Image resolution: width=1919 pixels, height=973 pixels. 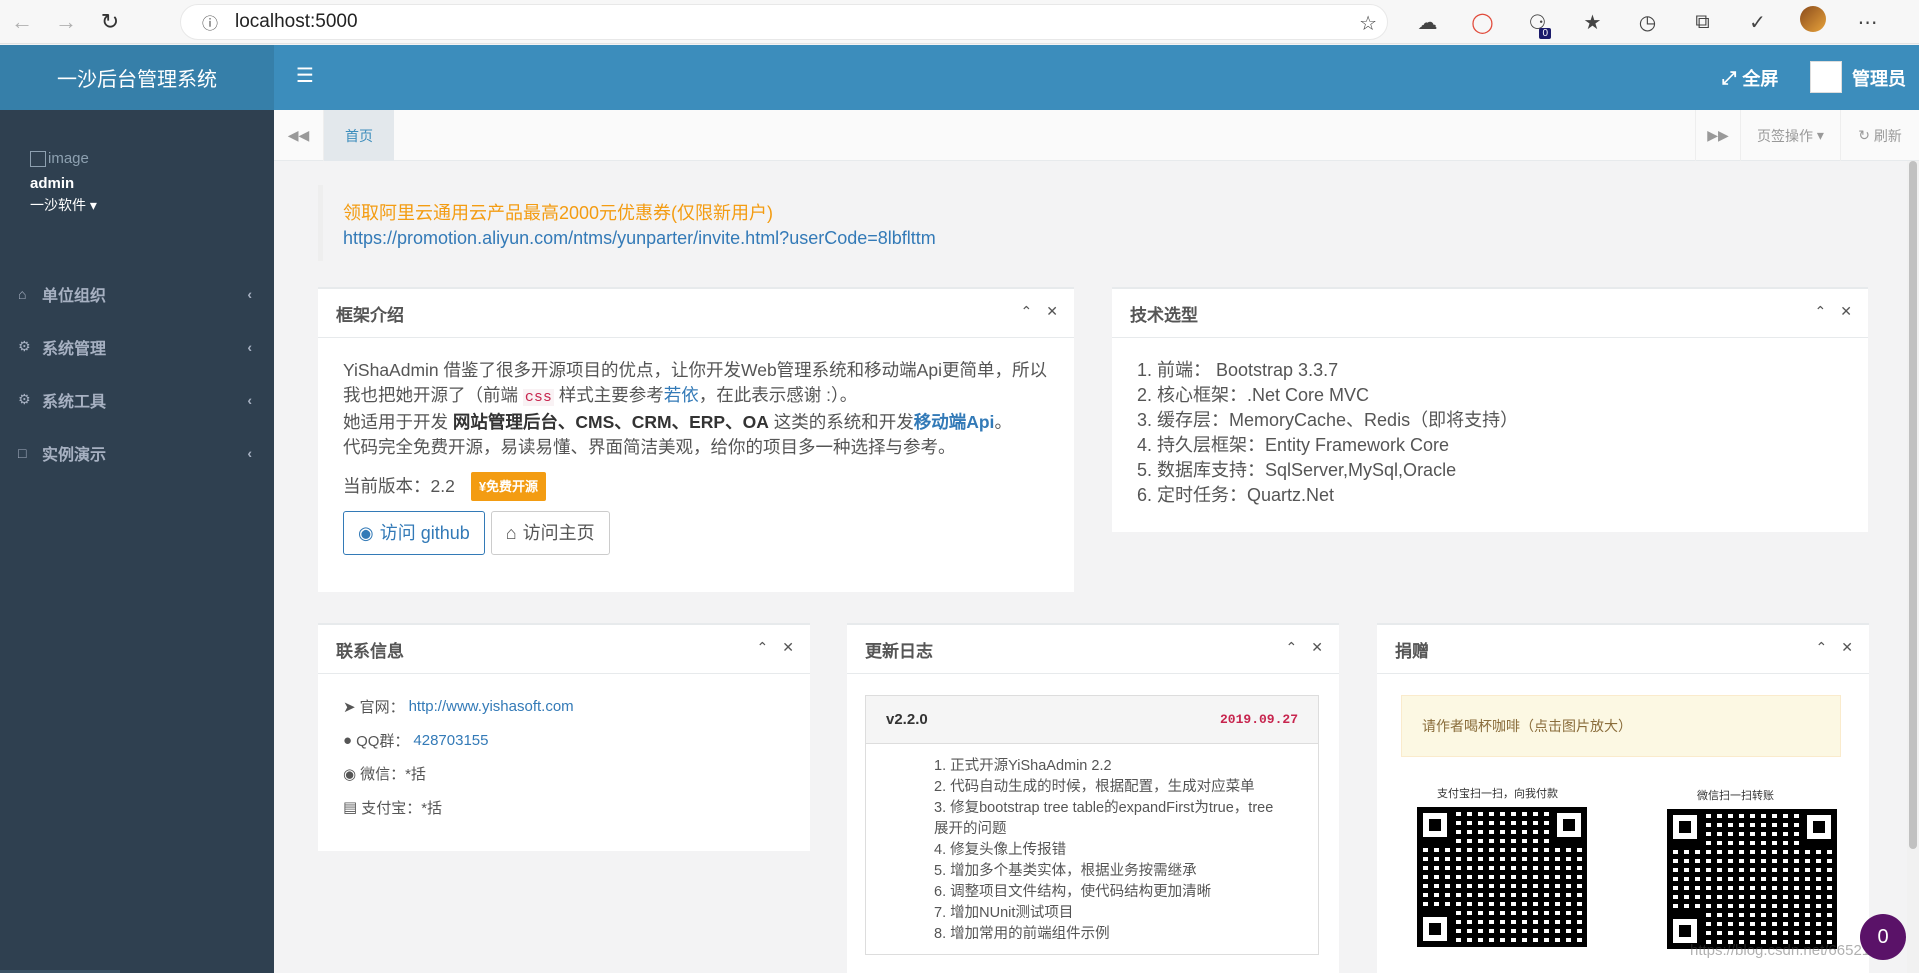 What do you see at coordinates (1022, 934) in the screenshot?
I see `list-item: 8. 增加常用的前端组件示例` at bounding box center [1022, 934].